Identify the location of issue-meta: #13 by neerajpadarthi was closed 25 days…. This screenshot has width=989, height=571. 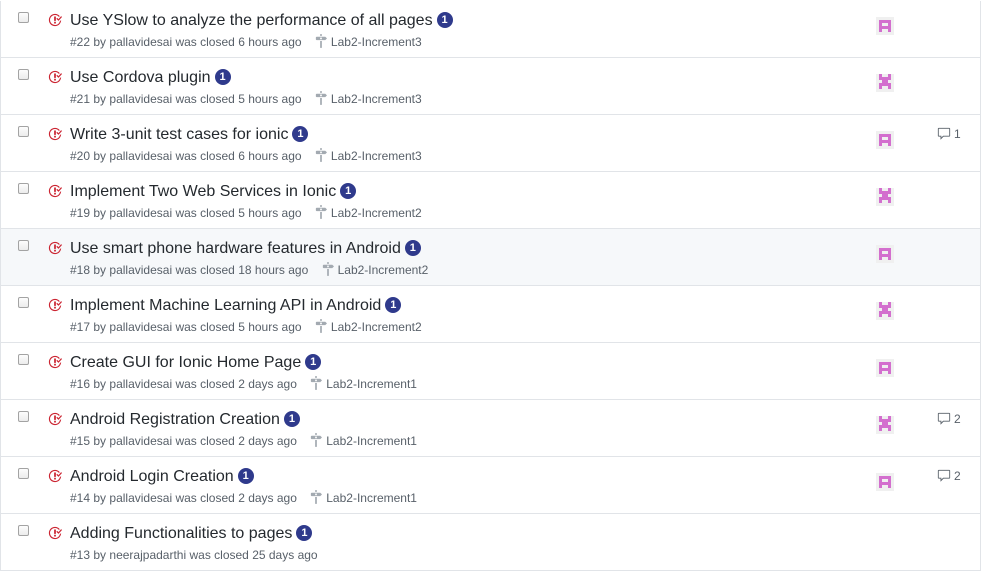
(194, 555).